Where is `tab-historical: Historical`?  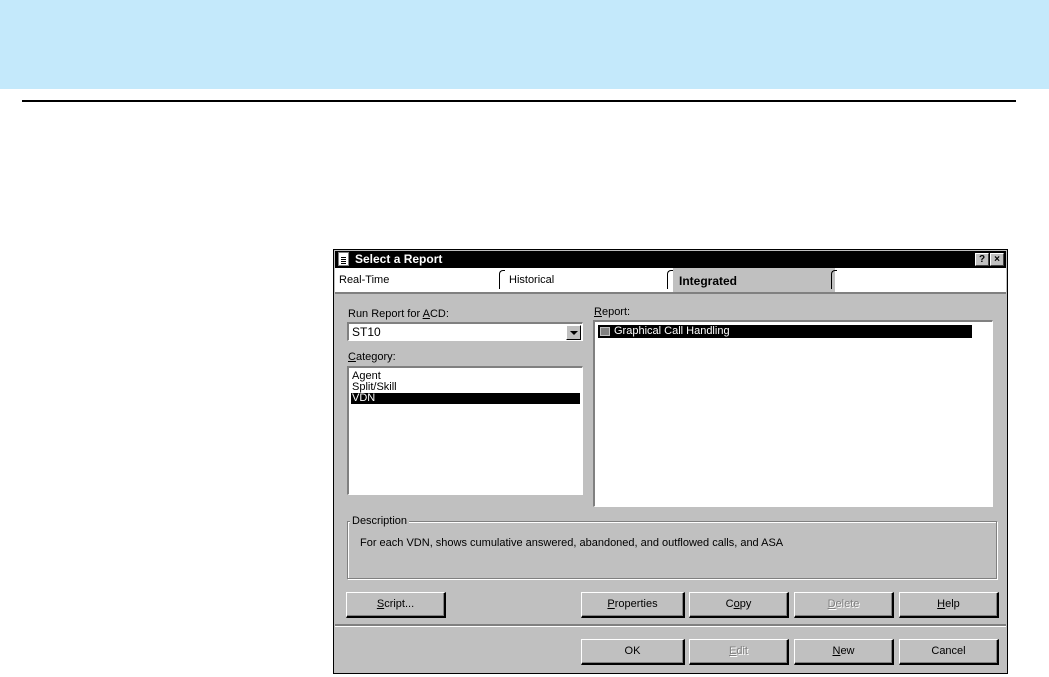 tab-historical: Historical is located at coordinates (589, 280).